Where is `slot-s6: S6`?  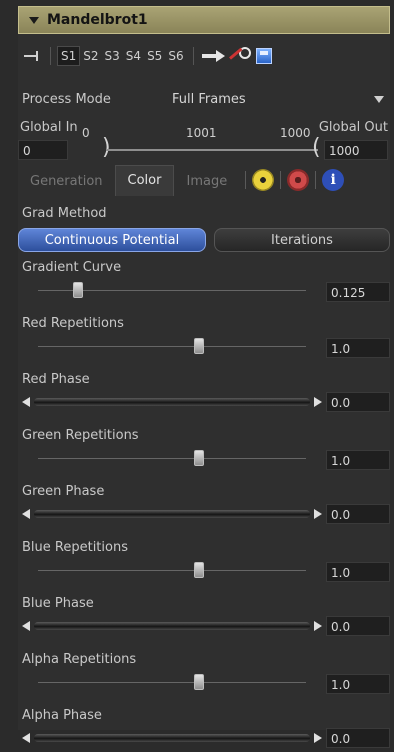 slot-s6: S6 is located at coordinates (175, 56).